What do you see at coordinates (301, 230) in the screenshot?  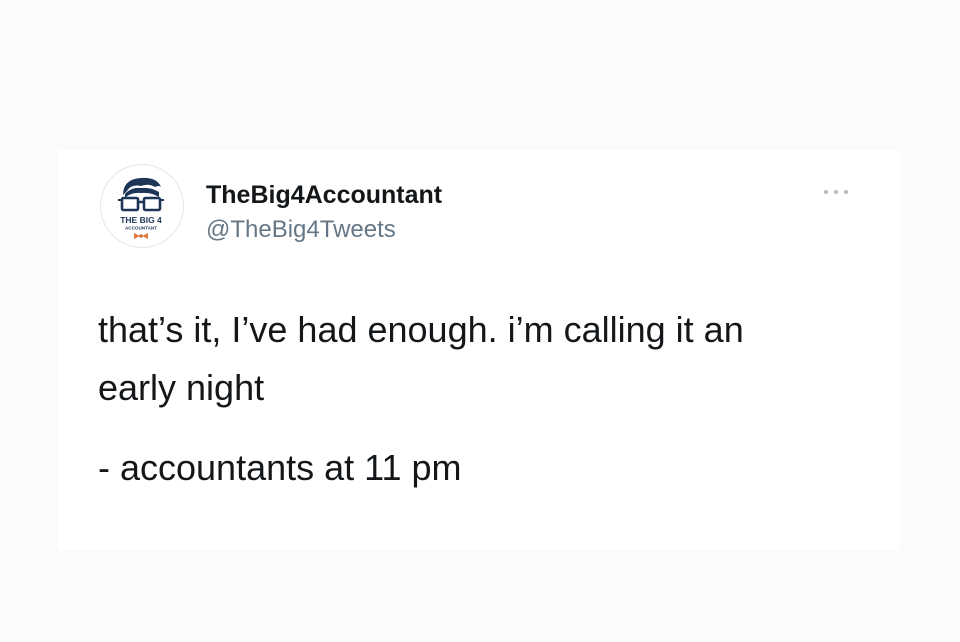 I see `author-handle: @TheBig4Tweets` at bounding box center [301, 230].